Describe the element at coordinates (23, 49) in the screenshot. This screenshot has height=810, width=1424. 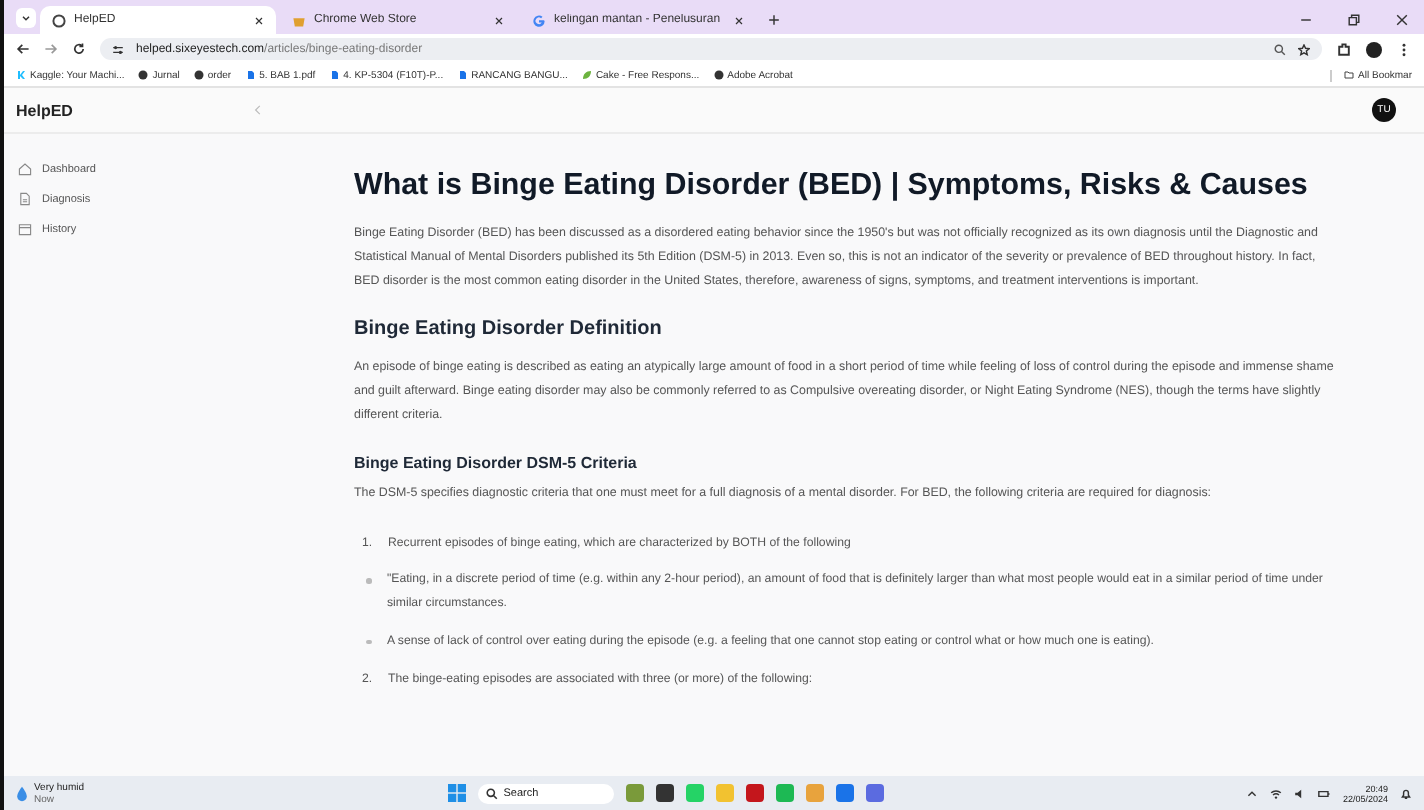
I see `back-button` at that location.